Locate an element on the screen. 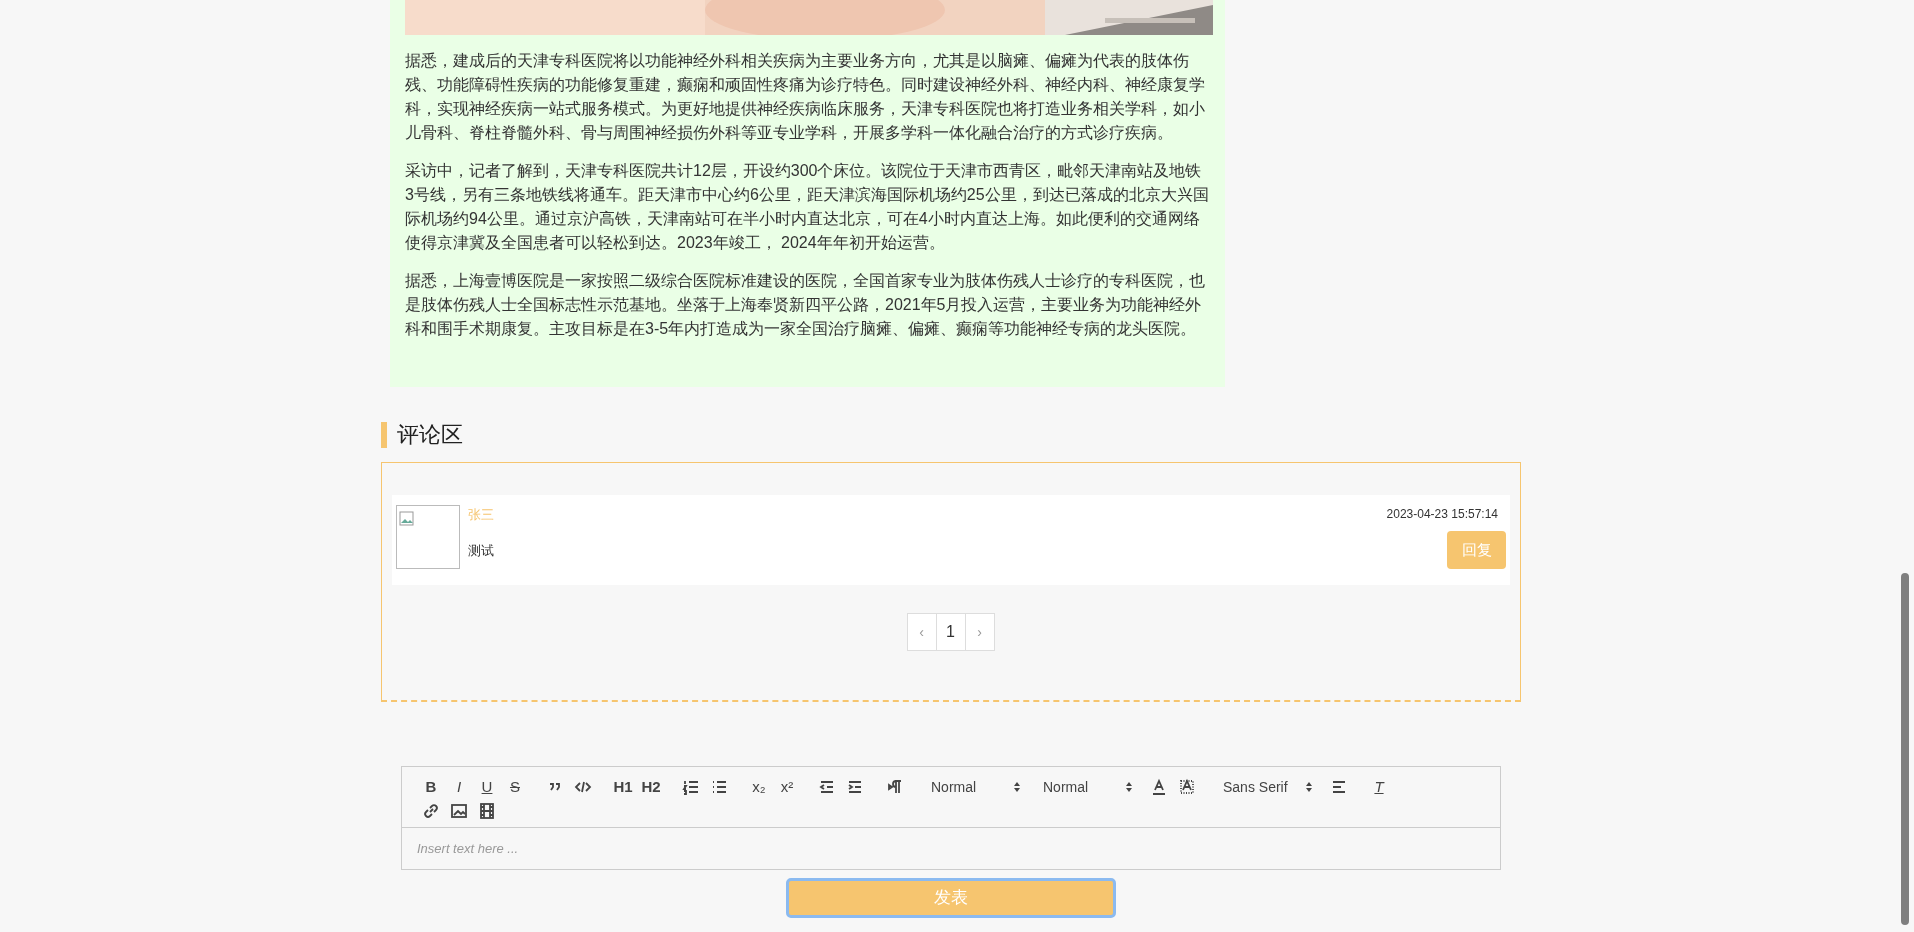 The image size is (1914, 932). text-color-icon is located at coordinates (1159, 787).